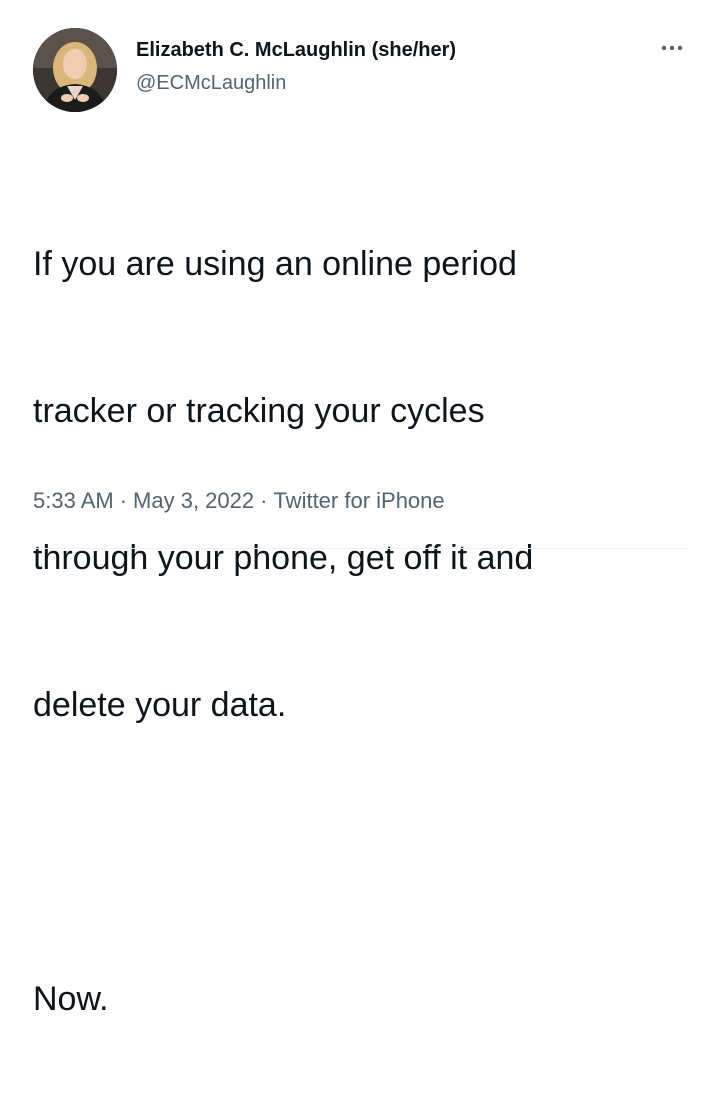 The height and width of the screenshot is (1110, 720). I want to click on tweet-text-line: tracker or tracking your cycles, so click(259, 411).